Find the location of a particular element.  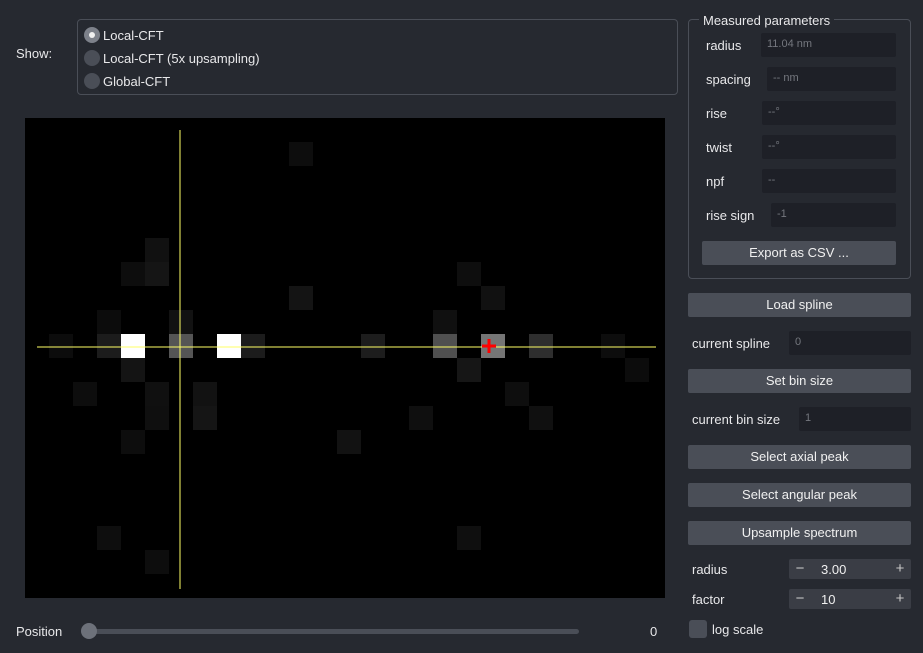

measured-parameters-title: Measured parameters is located at coordinates (767, 20).